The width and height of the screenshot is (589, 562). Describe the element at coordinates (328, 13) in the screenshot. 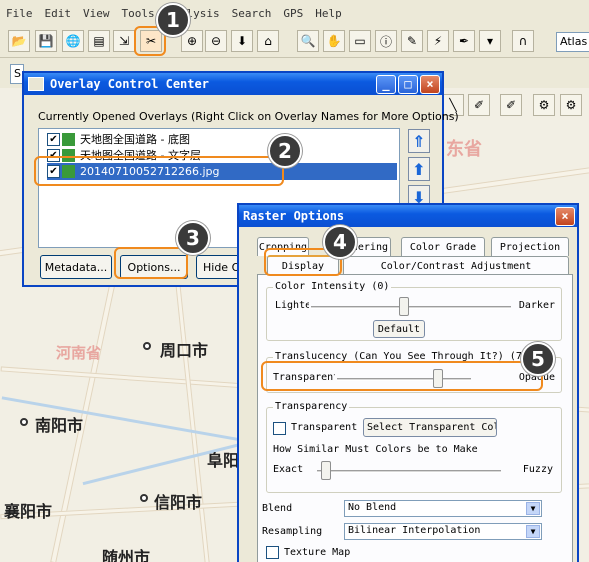

I see `menu-help: Help` at that location.